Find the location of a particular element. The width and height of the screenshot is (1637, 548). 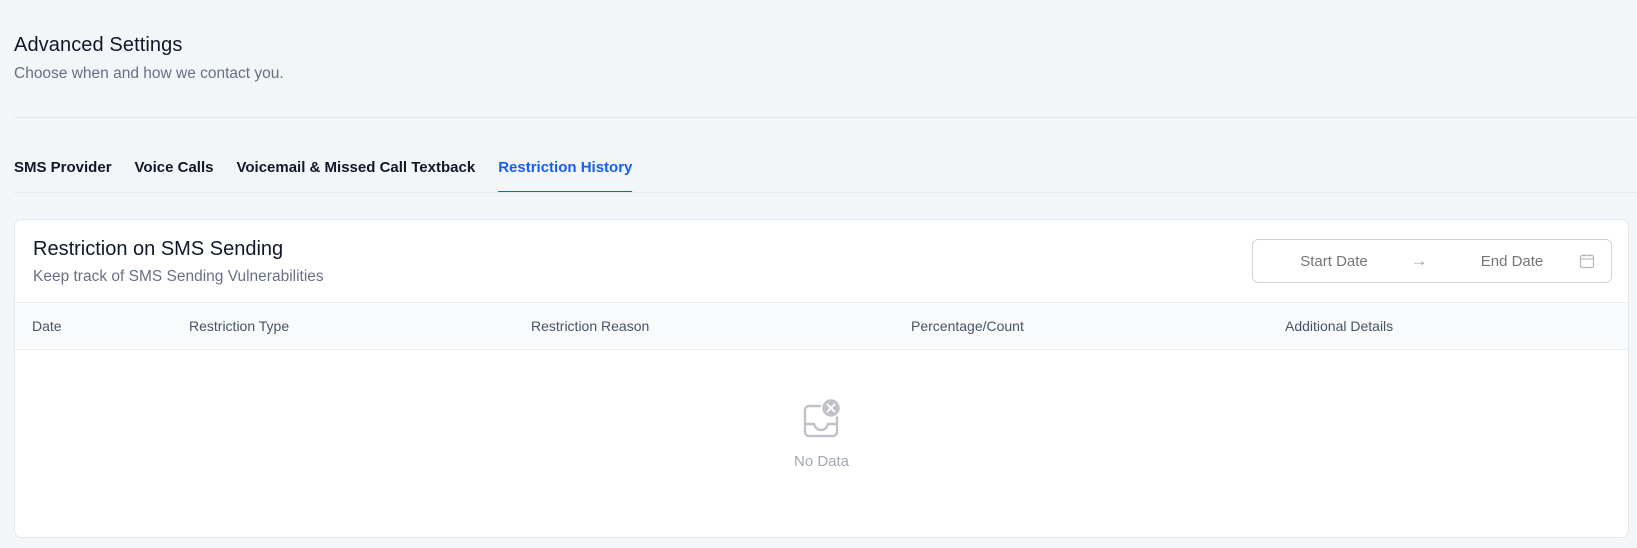

empty-inbox-icon is located at coordinates (822, 418).